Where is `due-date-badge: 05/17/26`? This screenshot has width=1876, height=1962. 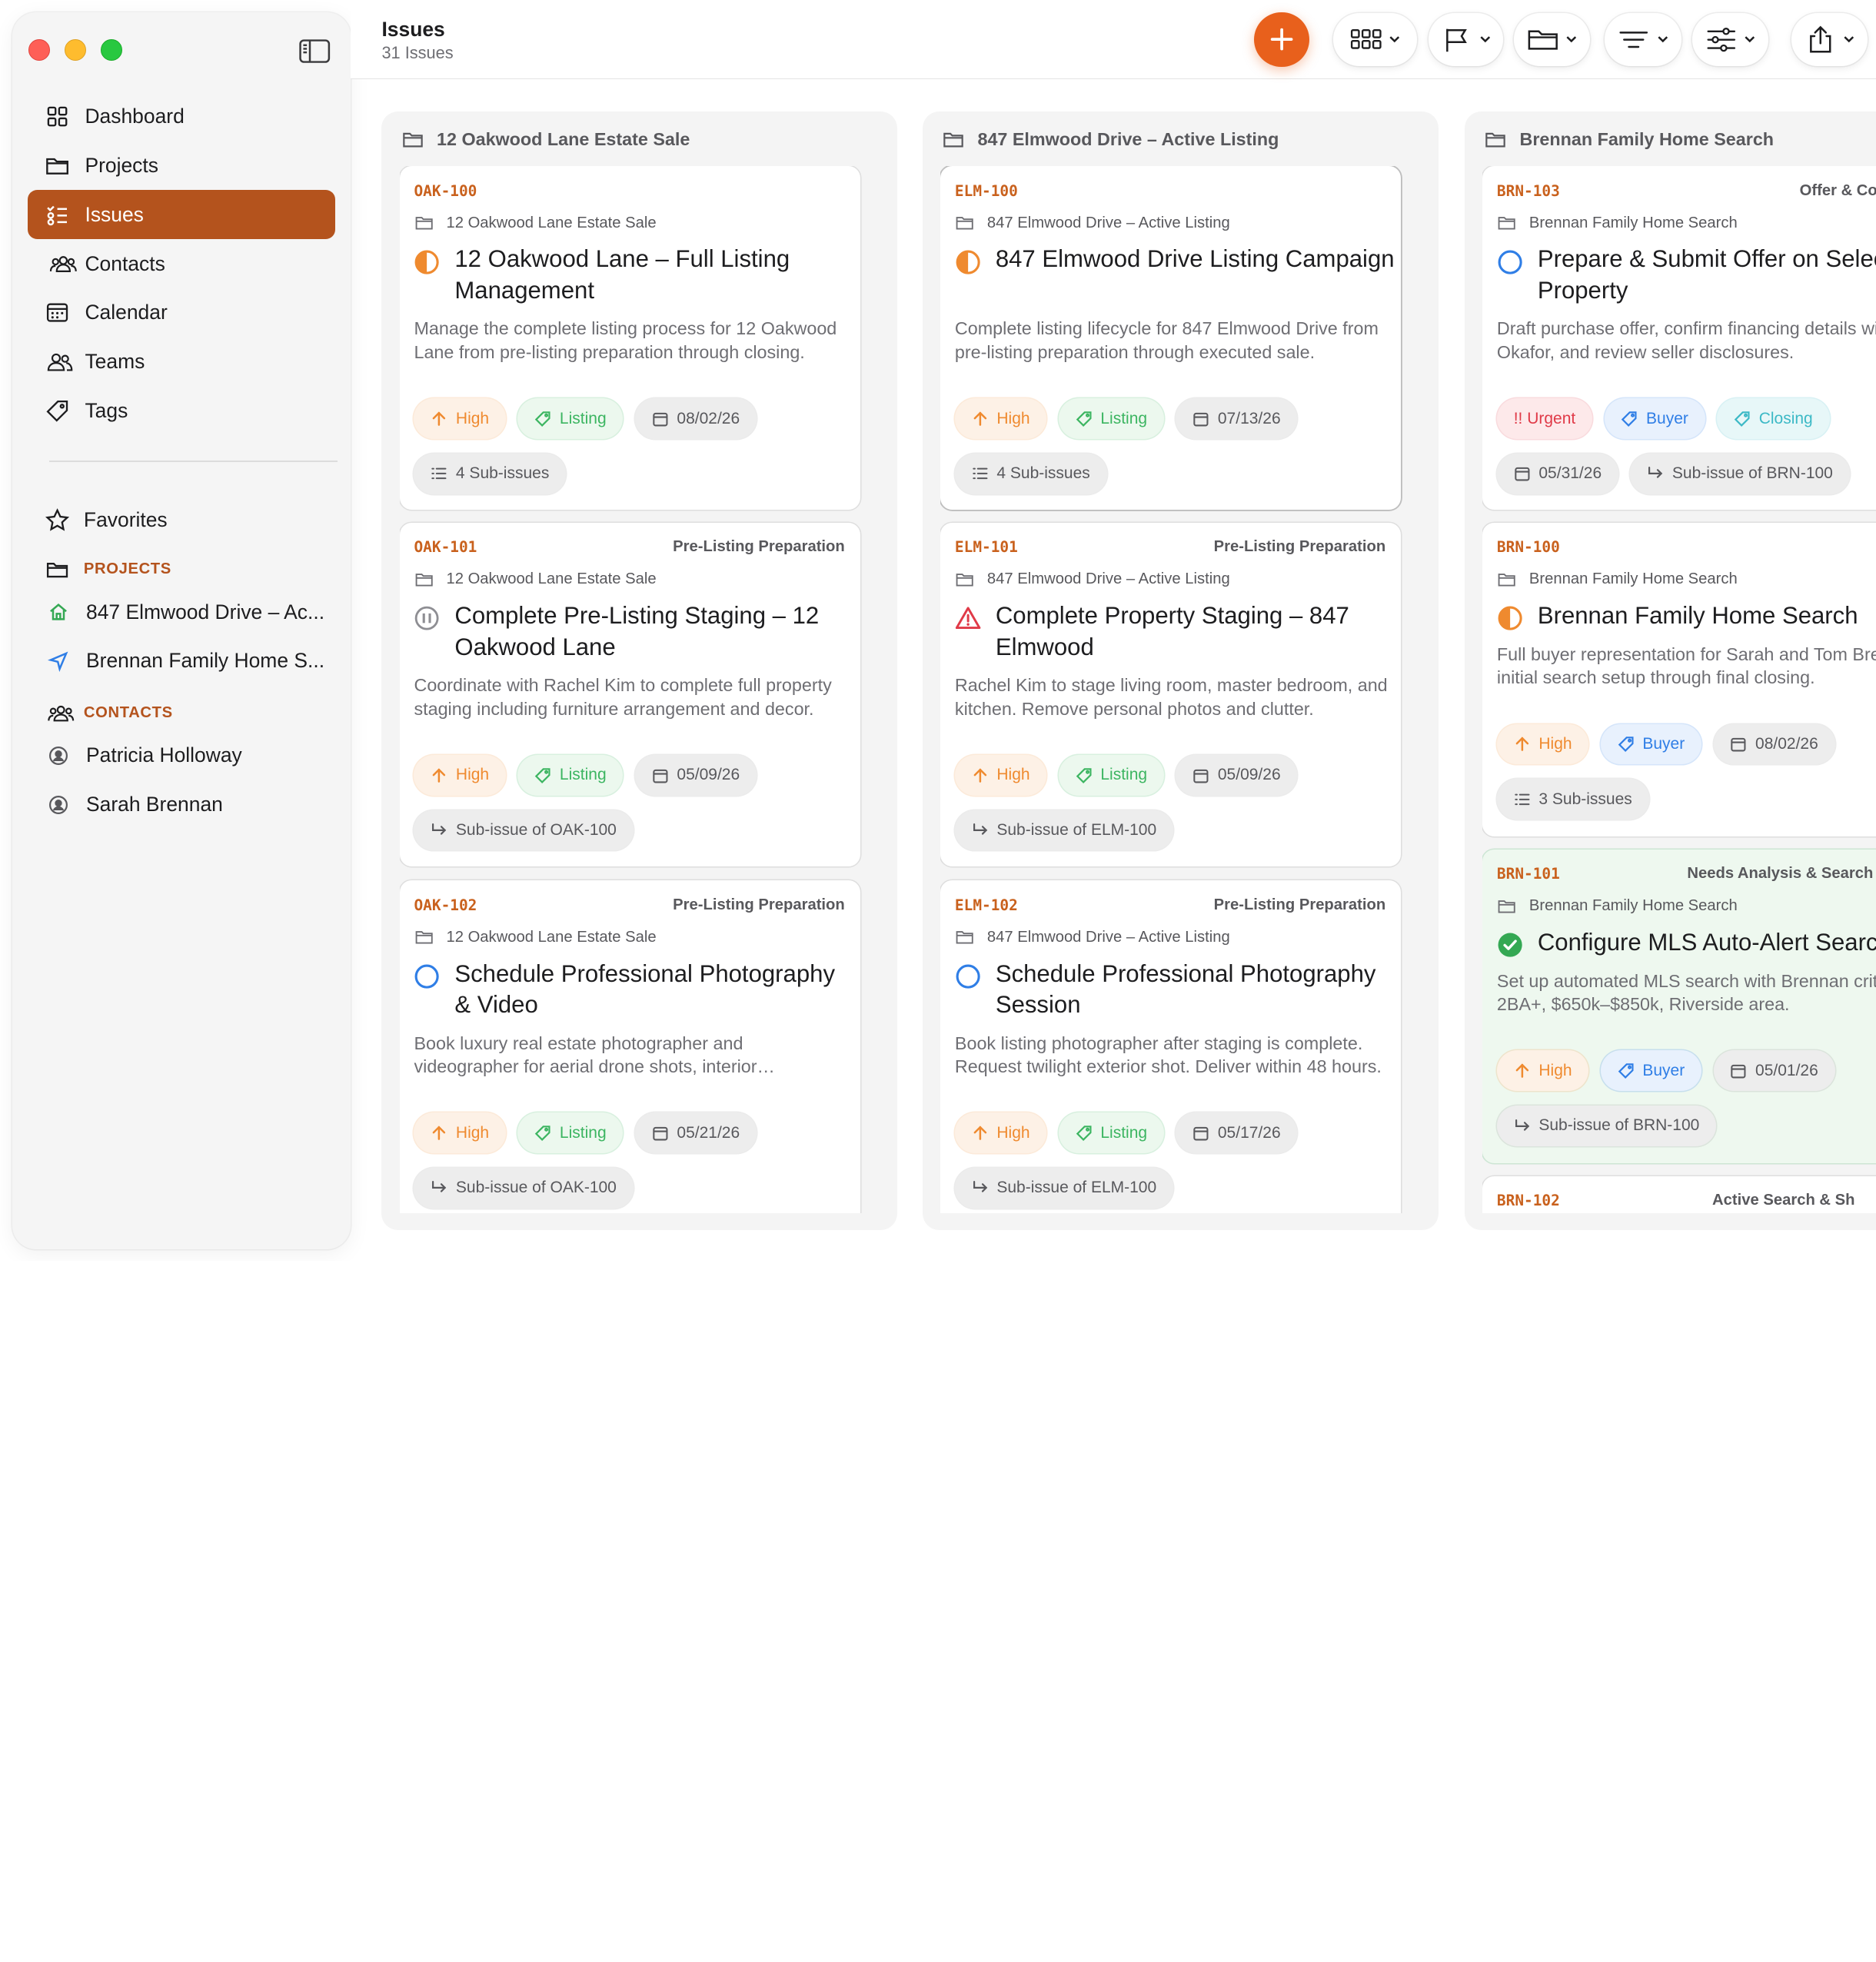 due-date-badge: 05/17/26 is located at coordinates (1237, 1133).